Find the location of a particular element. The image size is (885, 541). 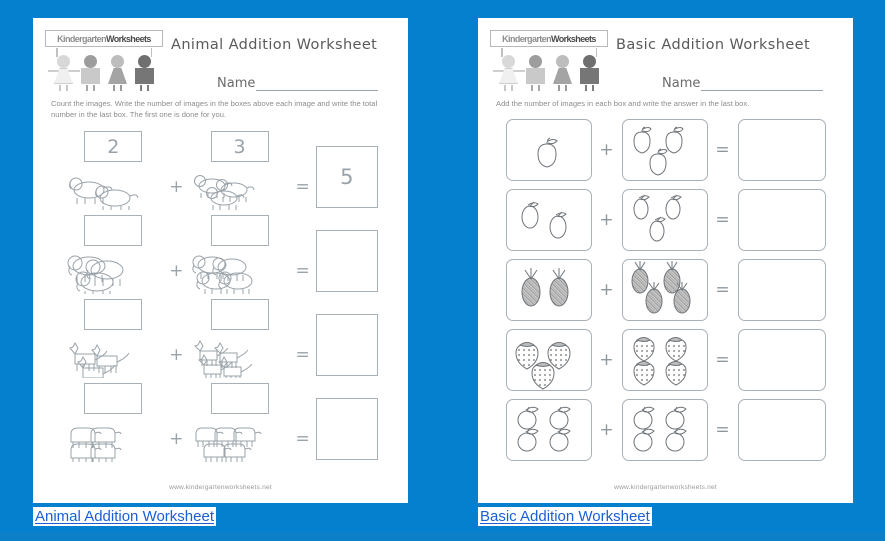

problem-row: 2 + 3 = 5 is located at coordinates (220, 168).